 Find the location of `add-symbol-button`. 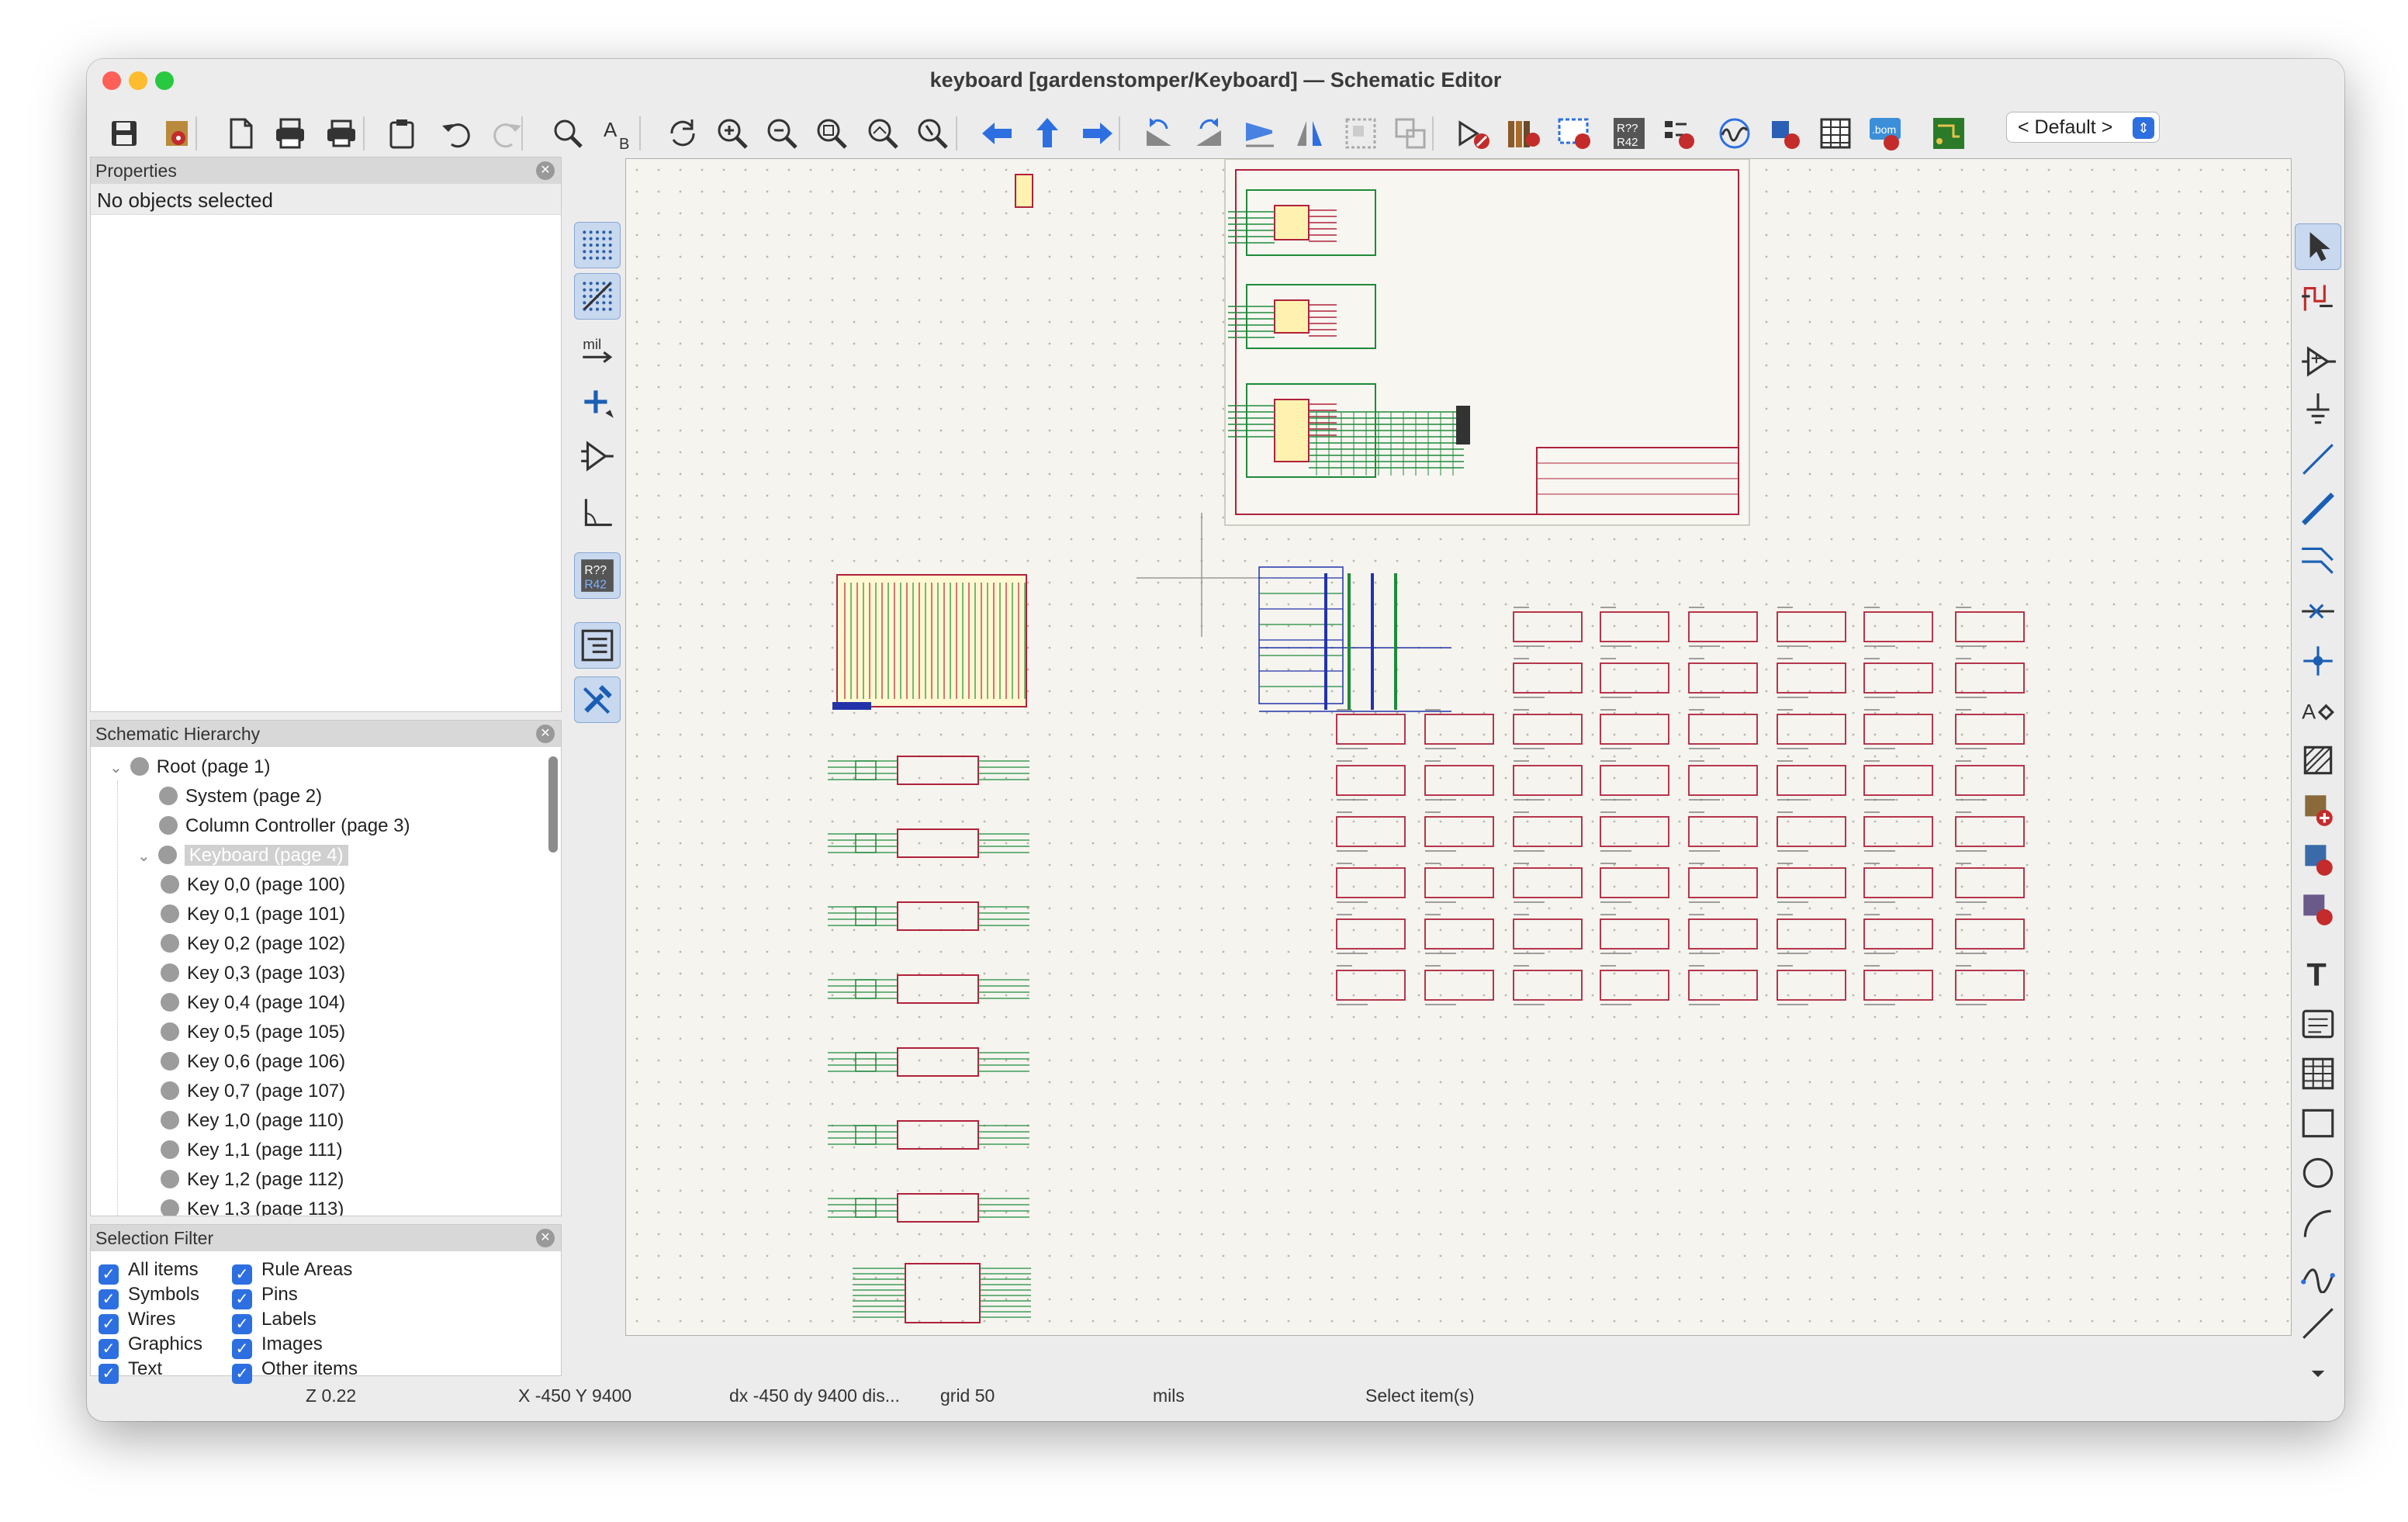

add-symbol-button is located at coordinates (2318, 361).